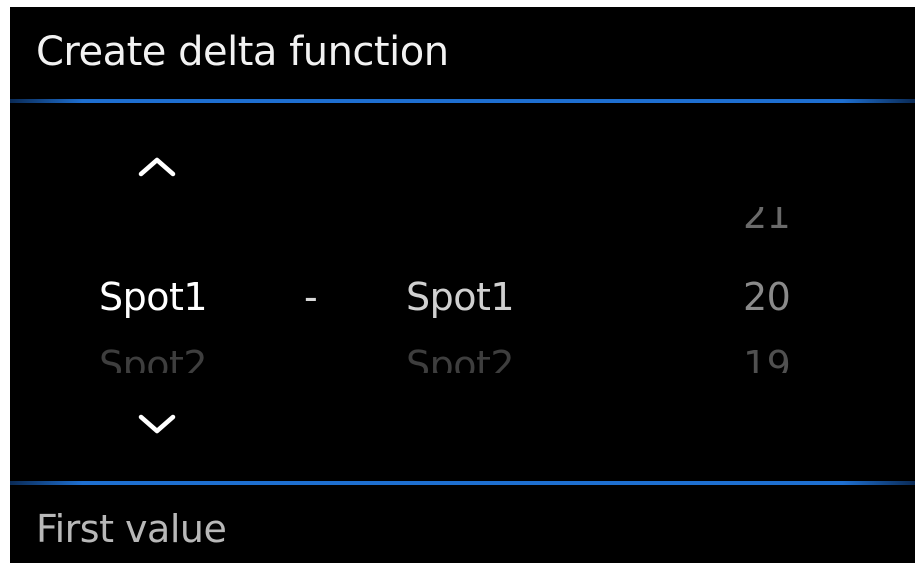 This screenshot has width=921, height=567. Describe the element at coordinates (767, 297) in the screenshot. I see `number-selected: 20` at that location.